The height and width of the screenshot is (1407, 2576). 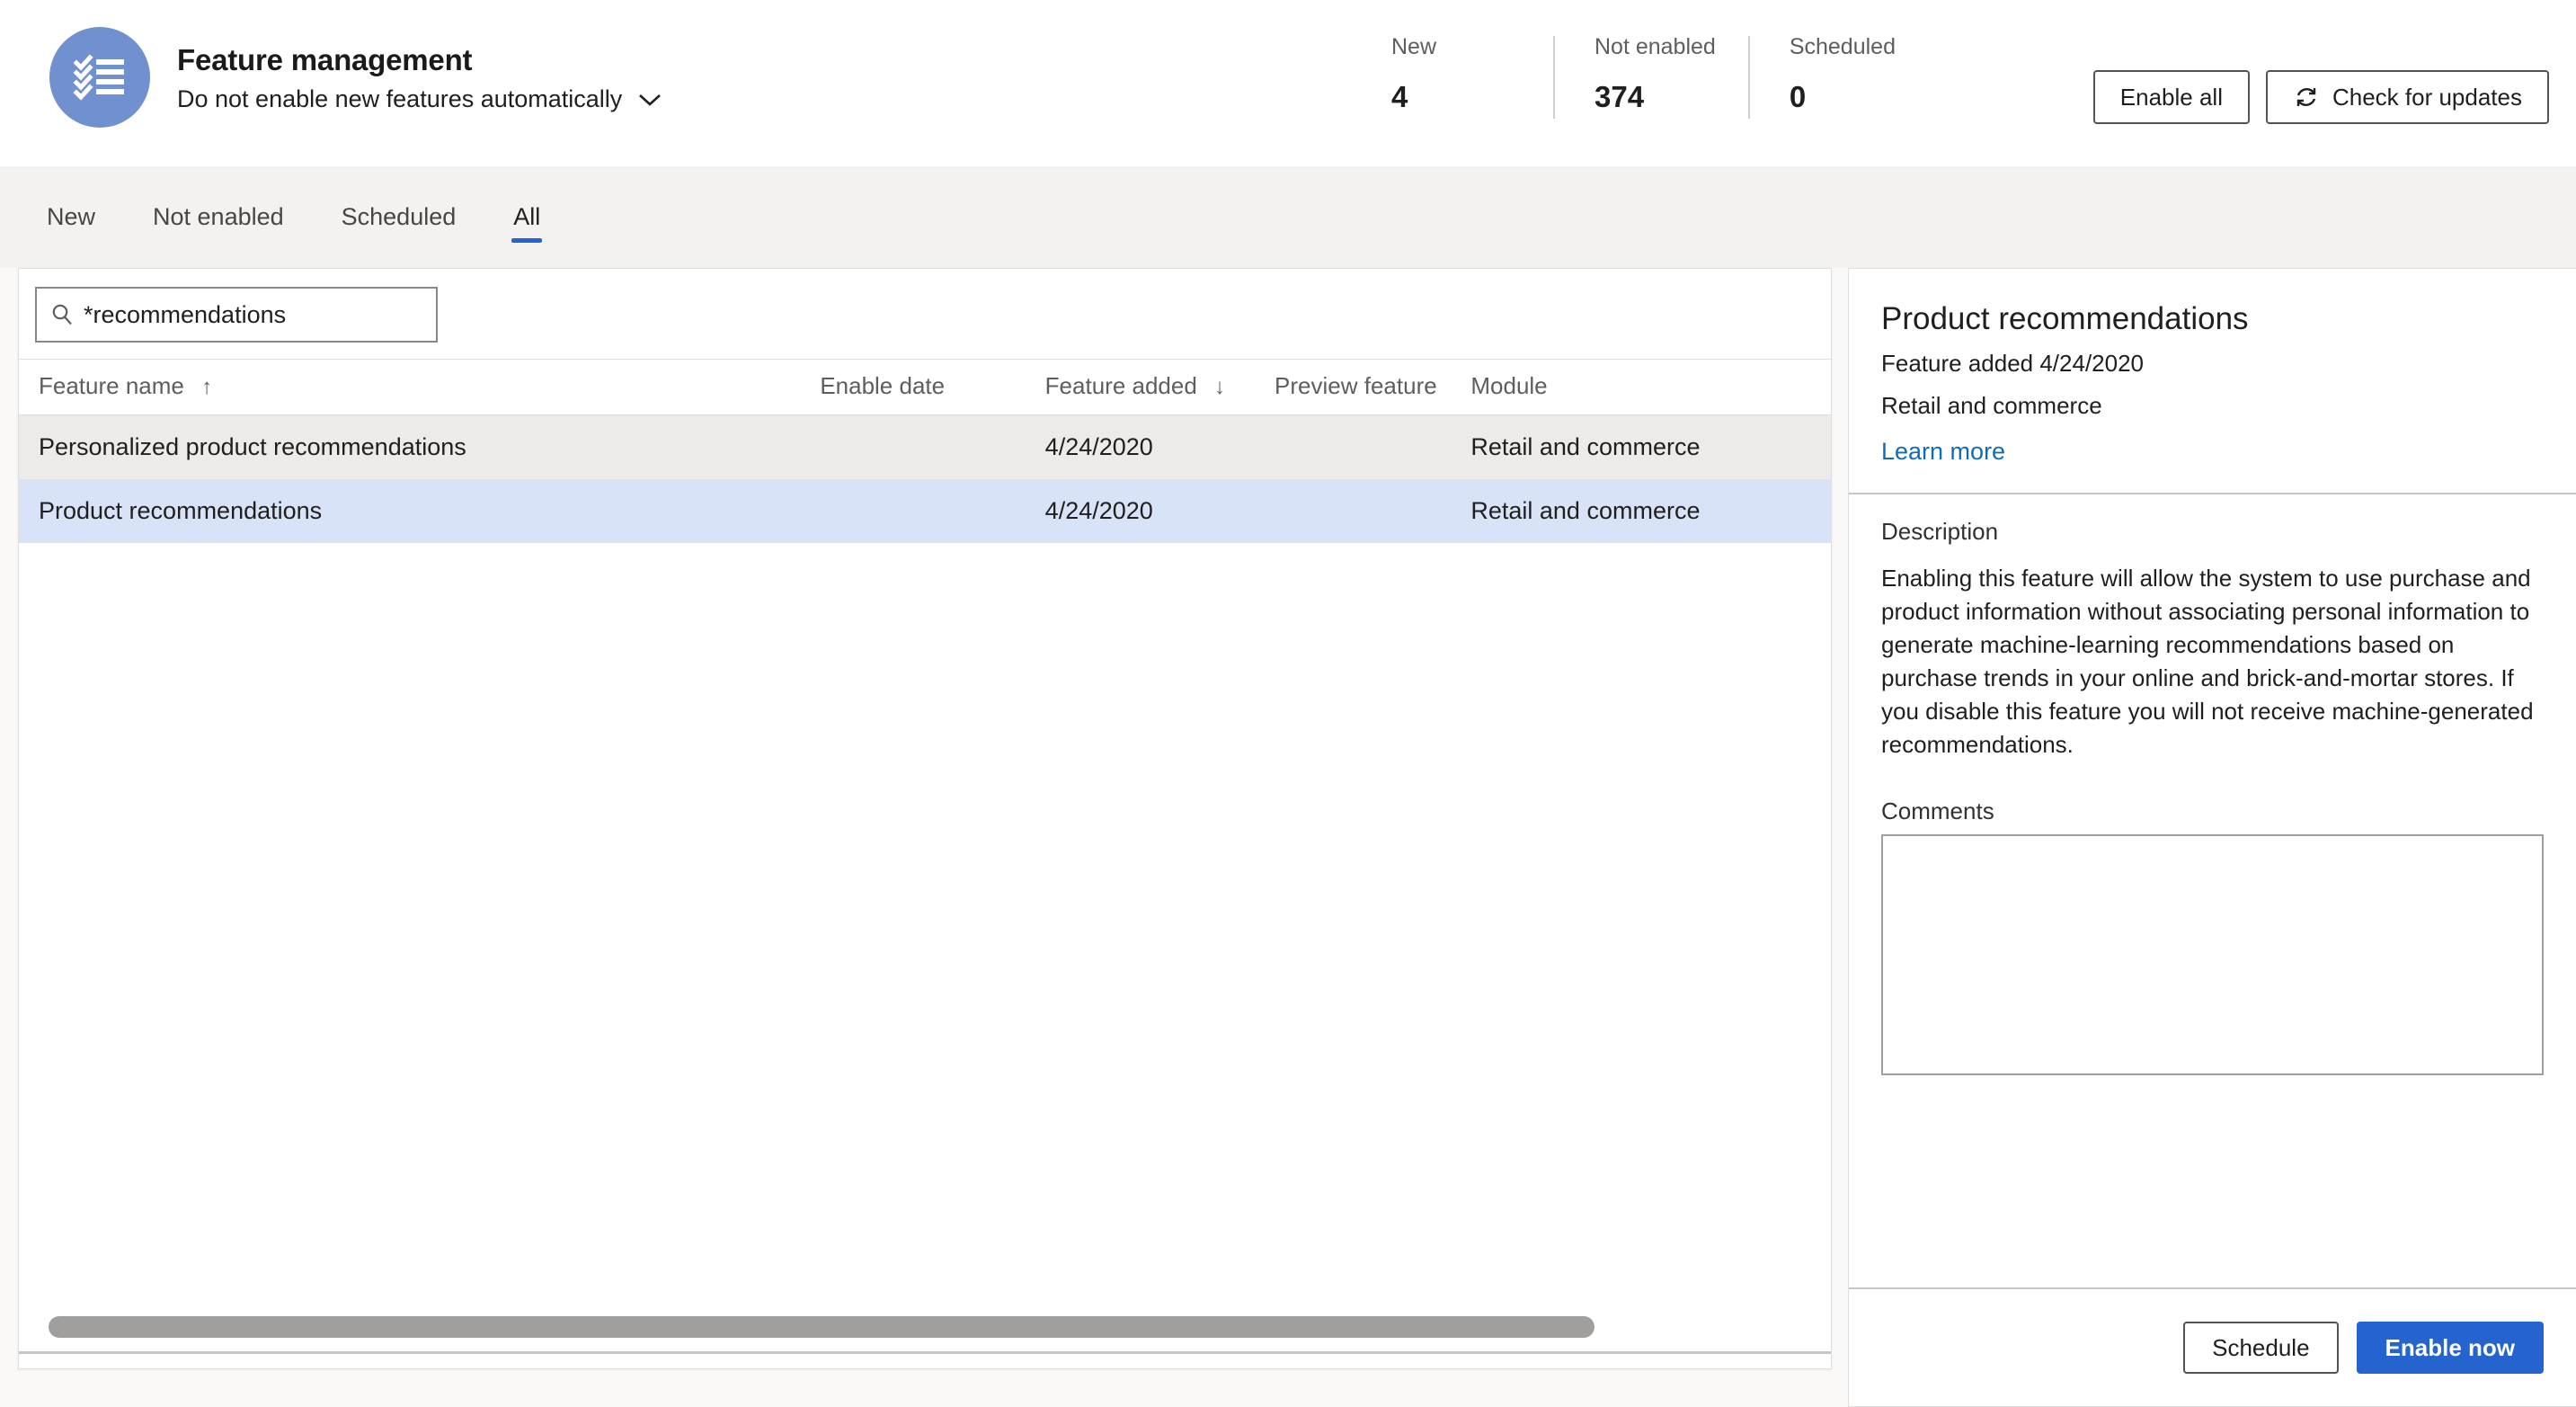 I want to click on auto-enable-setting-label: Do not enable new features automatically, so click(x=400, y=99).